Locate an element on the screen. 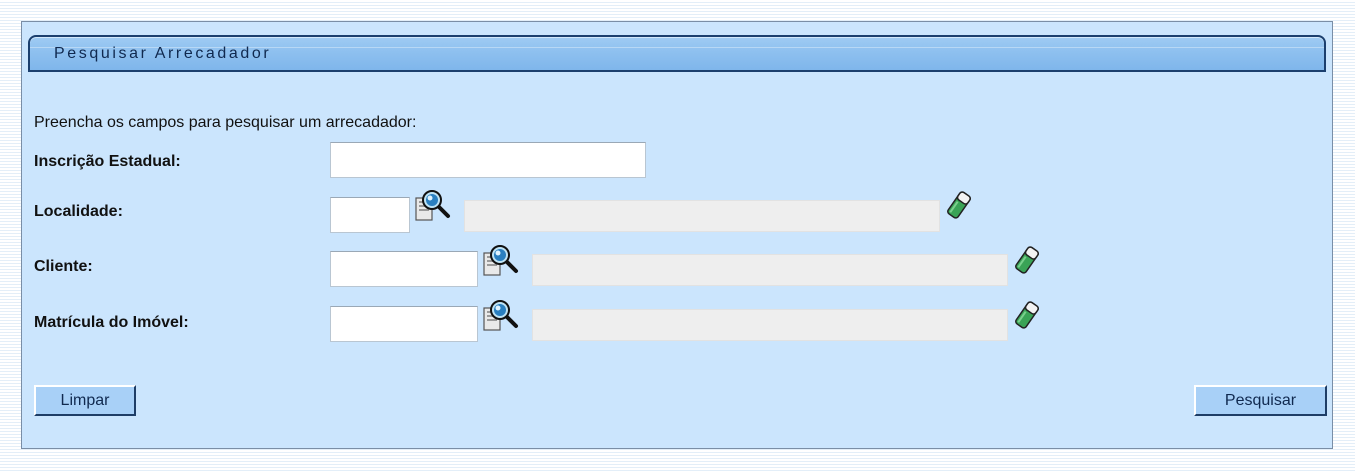 The width and height of the screenshot is (1355, 472). localidade-label: Localidade: is located at coordinates (78, 211).